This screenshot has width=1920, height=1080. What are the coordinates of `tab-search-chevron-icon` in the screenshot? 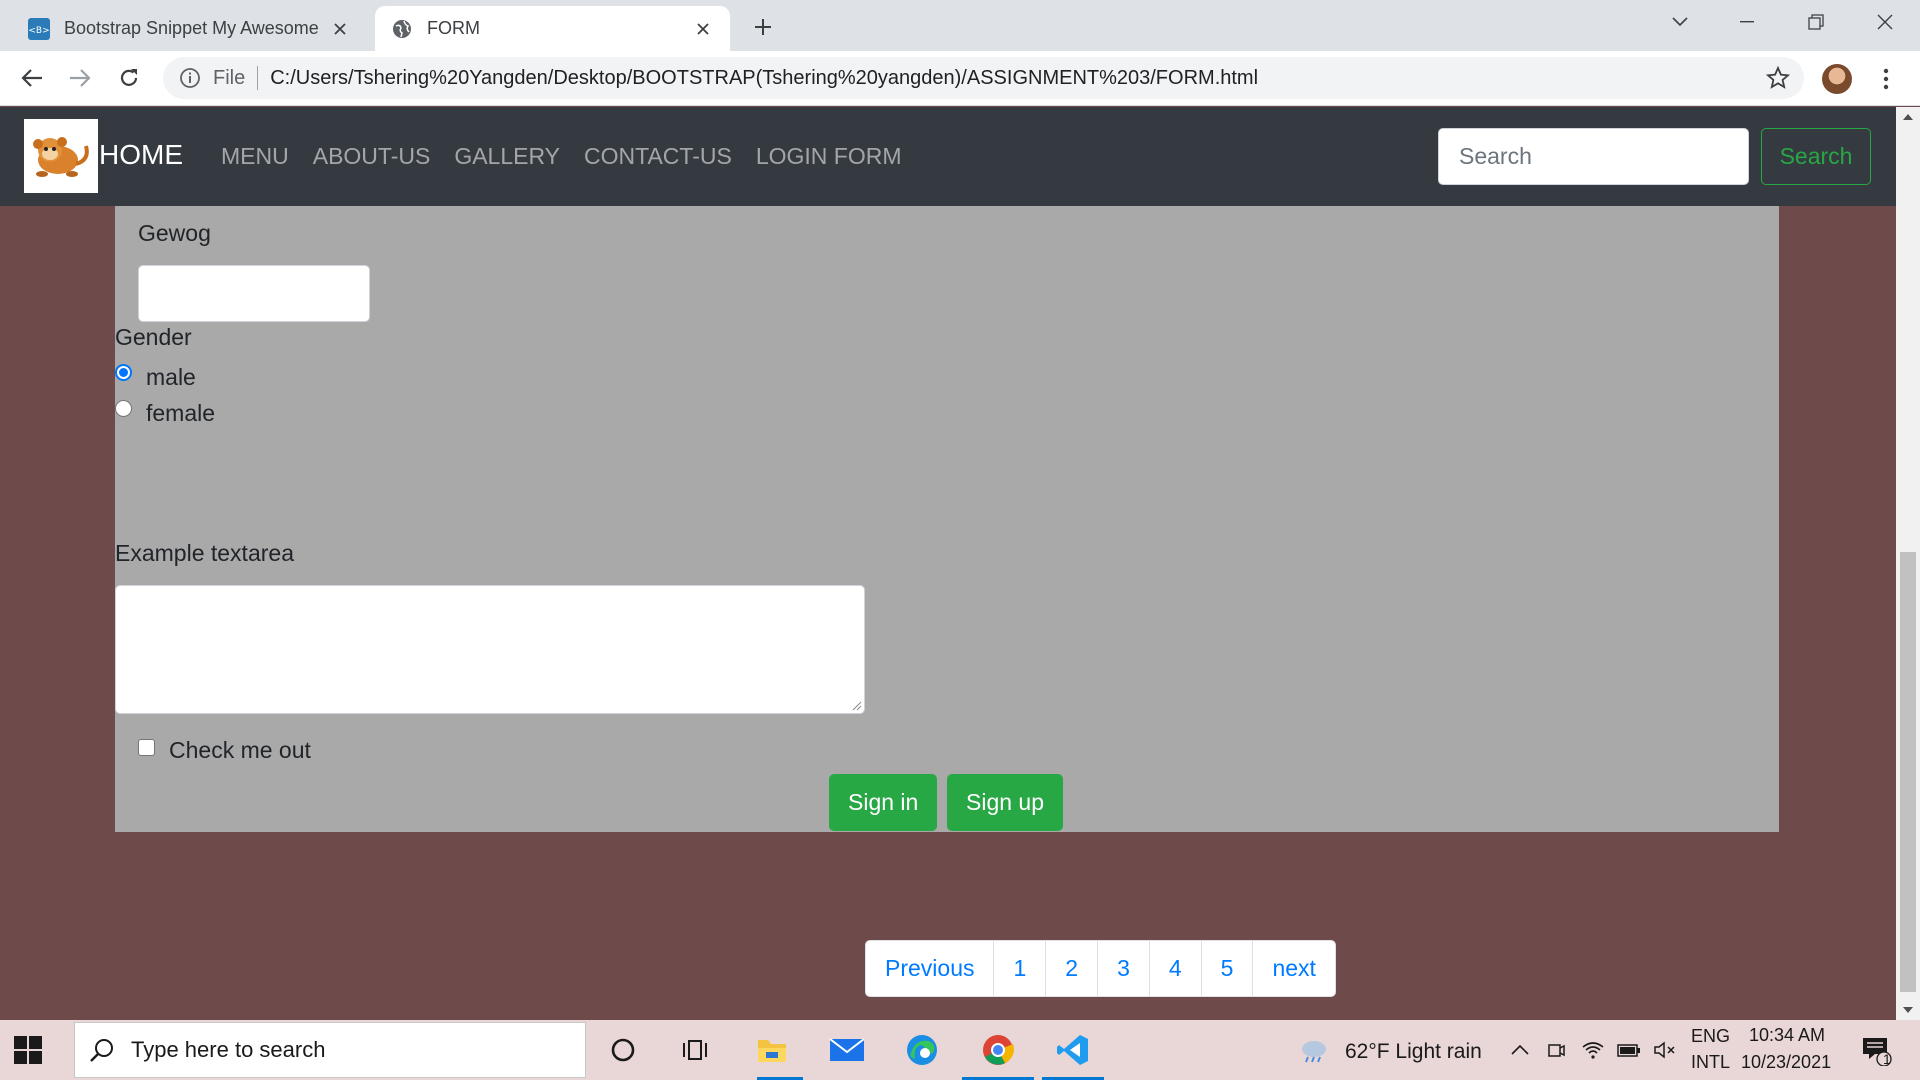 It's located at (1680, 22).